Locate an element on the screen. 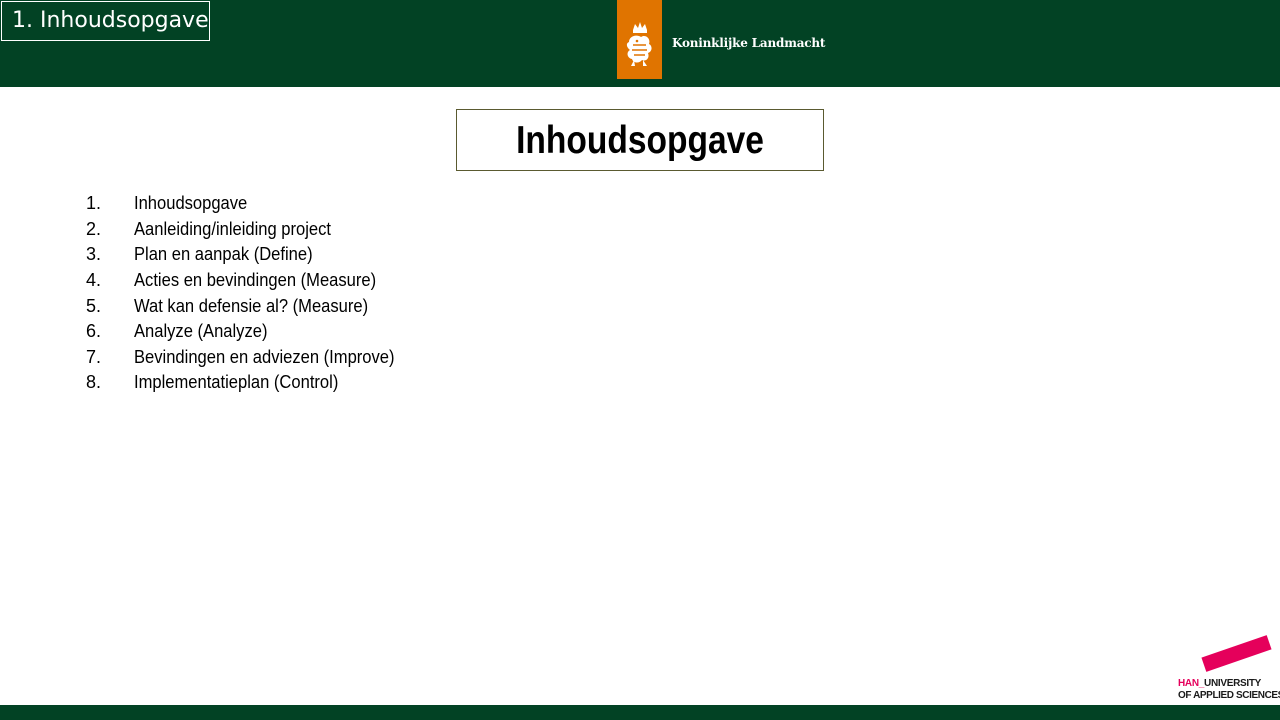  emblem-badge is located at coordinates (639, 39).